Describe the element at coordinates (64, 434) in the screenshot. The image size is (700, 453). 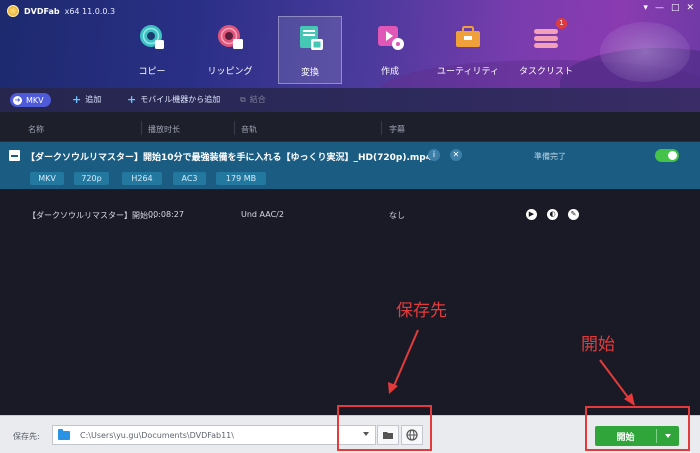
I see `folder-icon` at that location.